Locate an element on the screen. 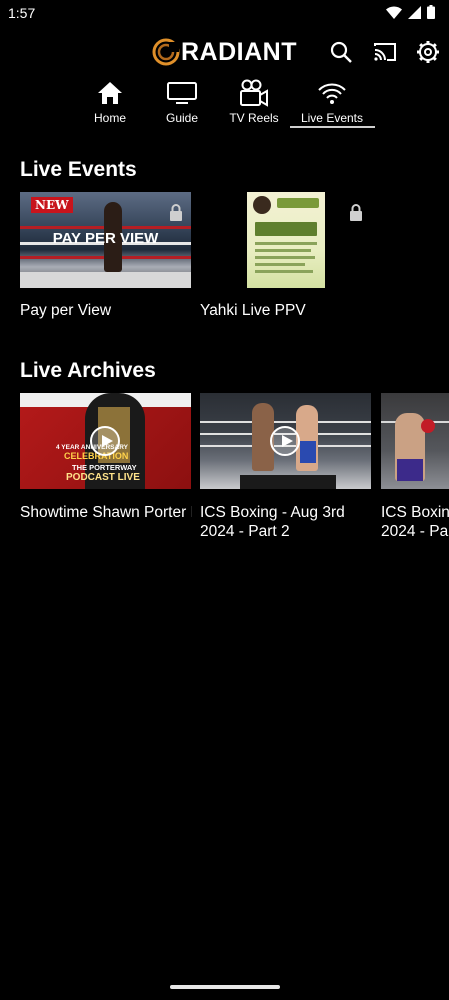 This screenshot has width=449, height=1000. search-icon is located at coordinates (341, 52).